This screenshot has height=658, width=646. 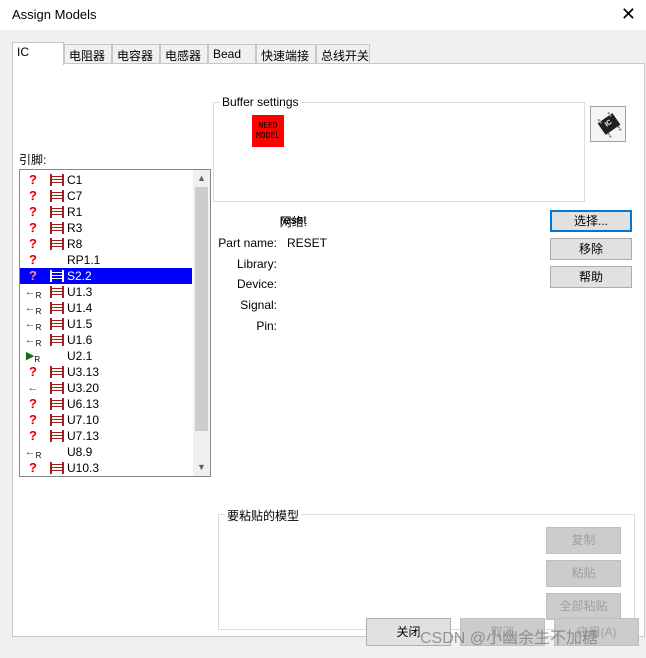 I want to click on pin-name: C7, so click(x=75, y=196).